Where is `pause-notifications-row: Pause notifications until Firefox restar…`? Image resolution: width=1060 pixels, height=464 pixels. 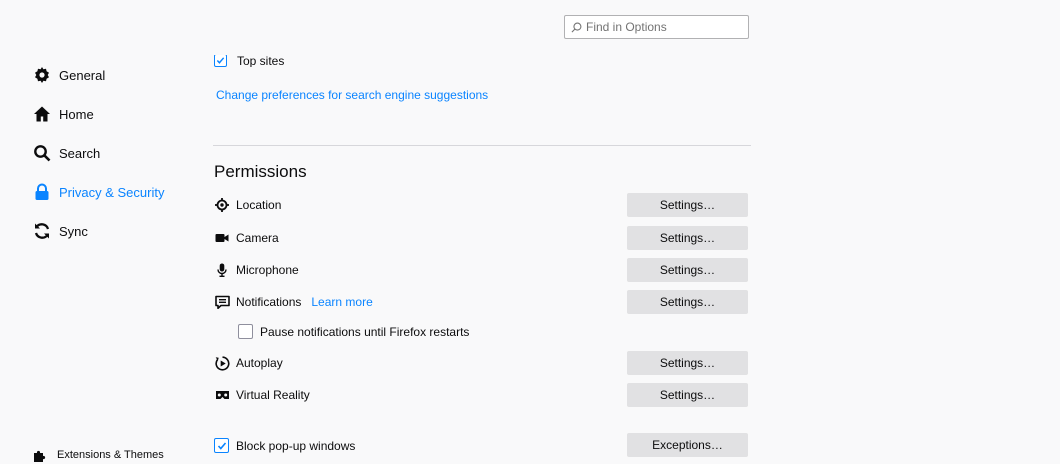
pause-notifications-row: Pause notifications until Firefox restar… is located at coordinates (353, 331).